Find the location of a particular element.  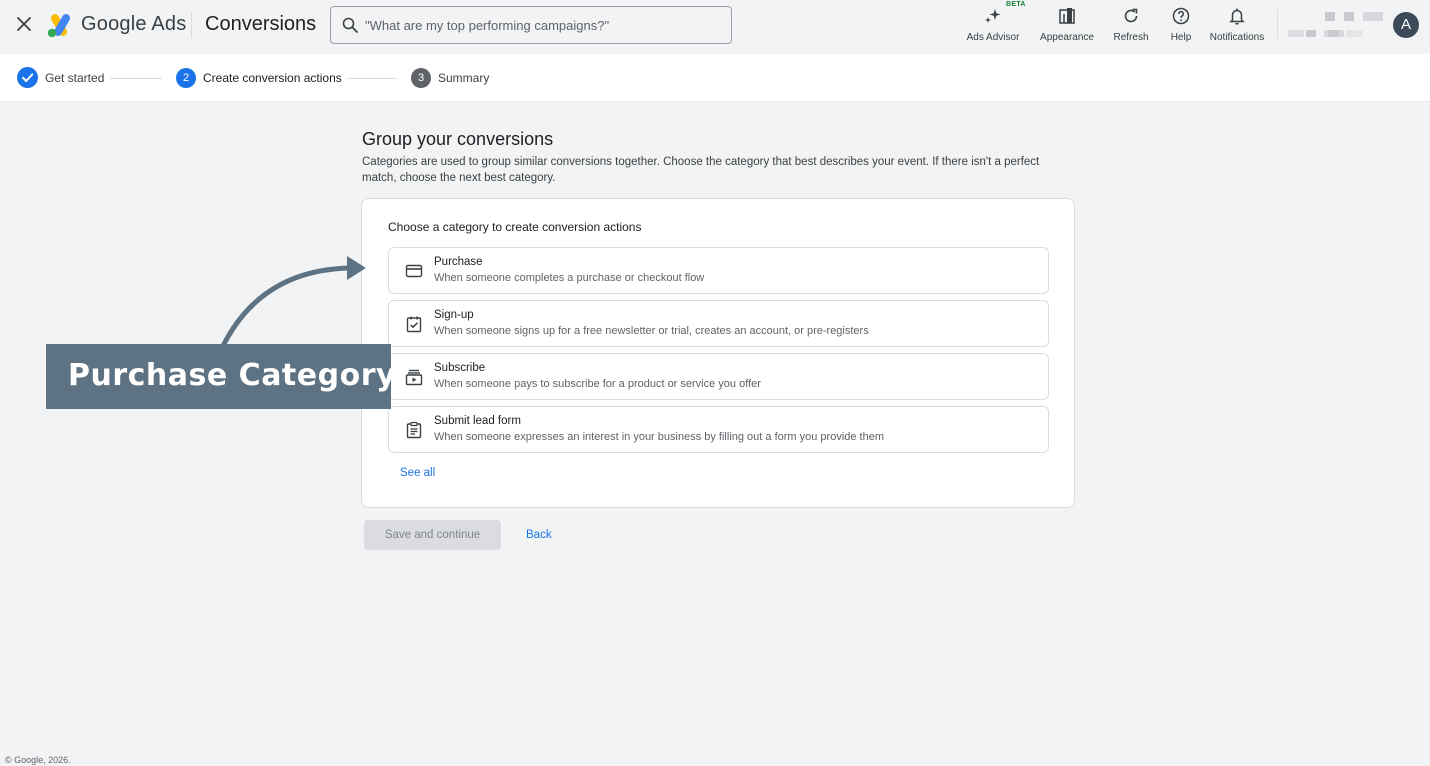

subscription-icon is located at coordinates (414, 377).